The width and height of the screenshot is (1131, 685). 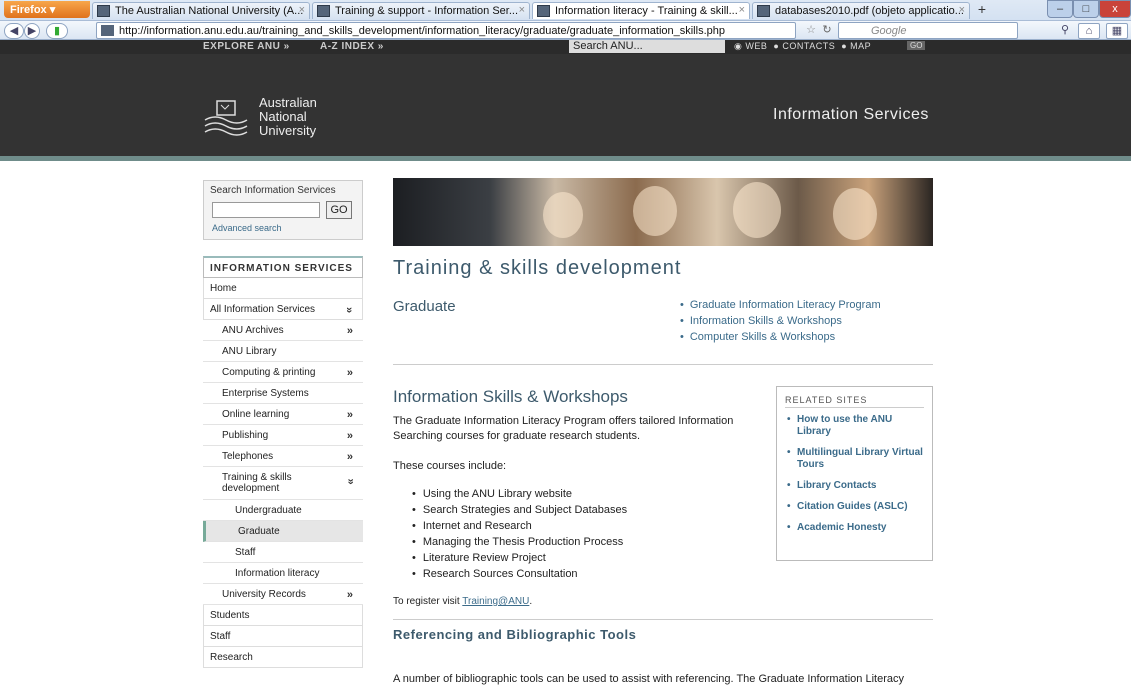 What do you see at coordinates (246, 46) in the screenshot?
I see `explore-anu-link: EXPLORE ANU »` at bounding box center [246, 46].